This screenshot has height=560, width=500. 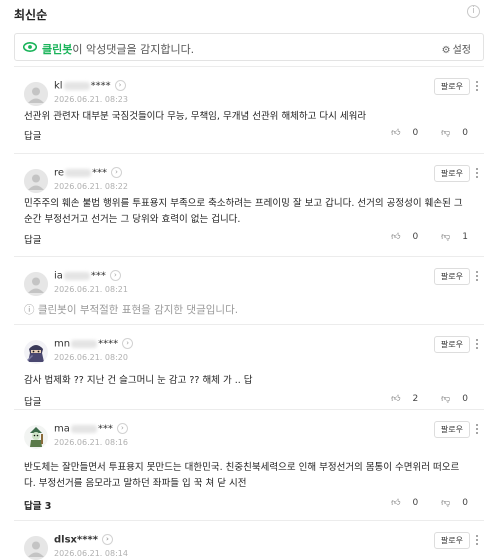 I want to click on comment-date: 2026.06.21. 08:20, so click(x=91, y=357).